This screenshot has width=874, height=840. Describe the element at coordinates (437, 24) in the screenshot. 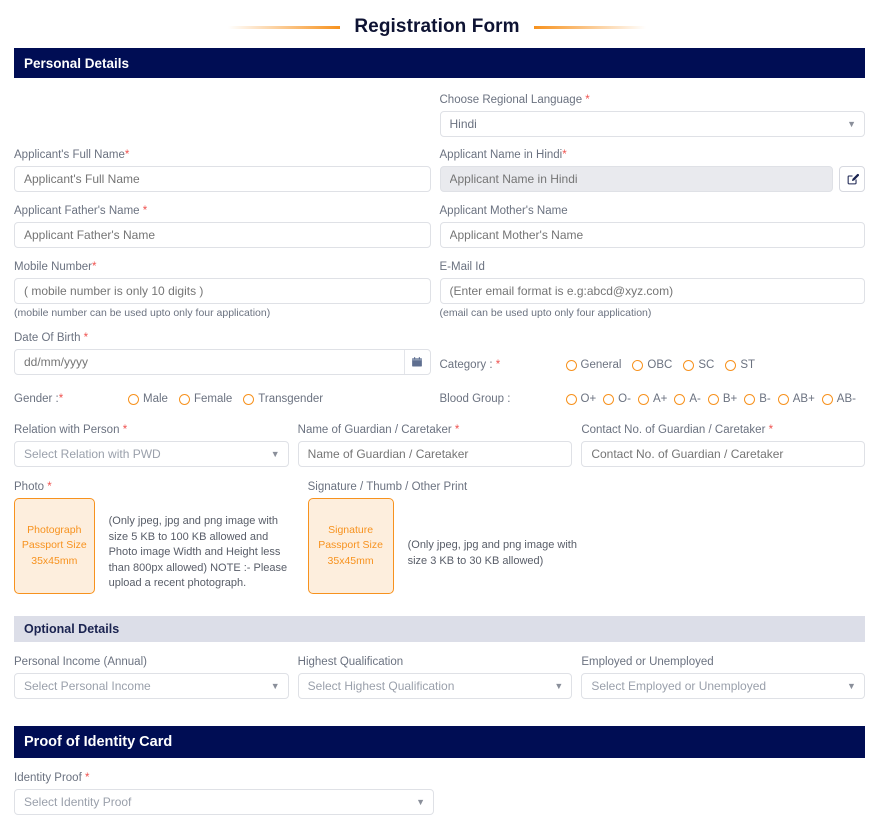

I see `page-title-bar: Registration Form` at that location.